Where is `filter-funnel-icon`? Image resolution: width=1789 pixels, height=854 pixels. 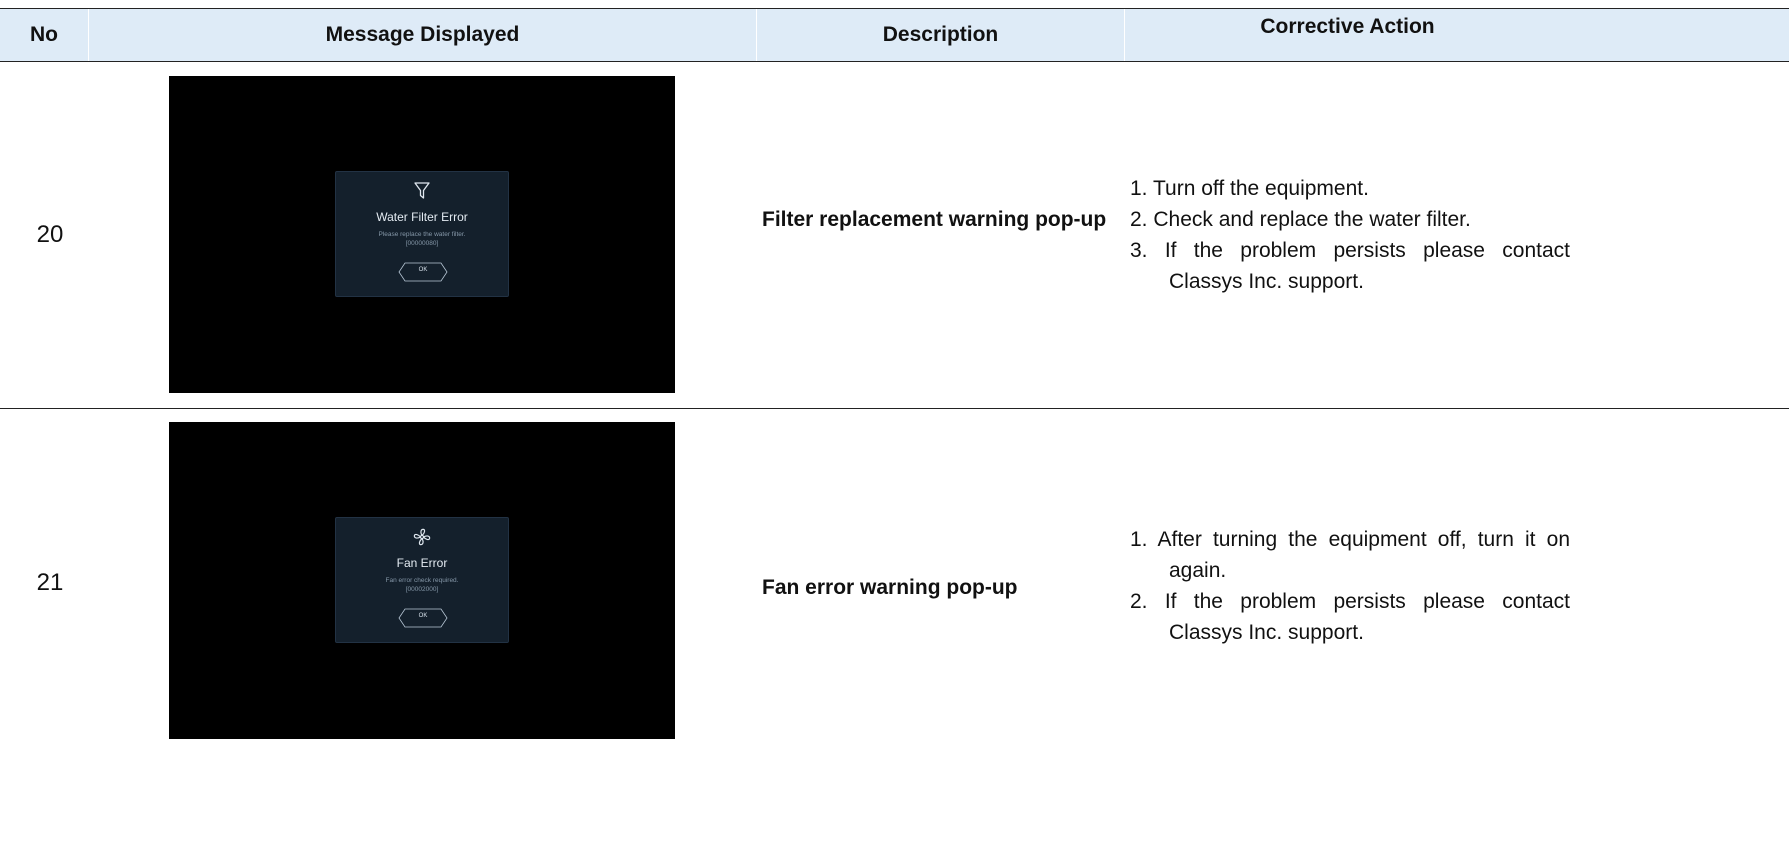
filter-funnel-icon is located at coordinates (422, 193).